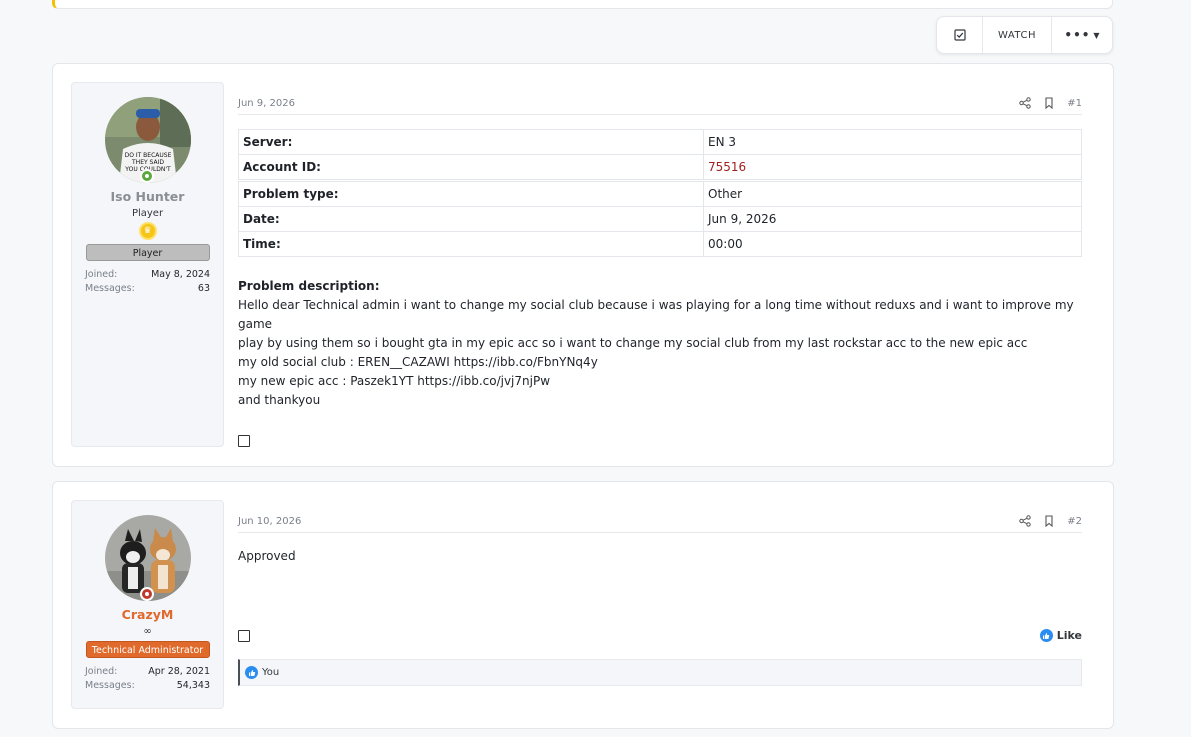 The height and width of the screenshot is (737, 1191). I want to click on chevron-down-icon: ▼, so click(1096, 35).